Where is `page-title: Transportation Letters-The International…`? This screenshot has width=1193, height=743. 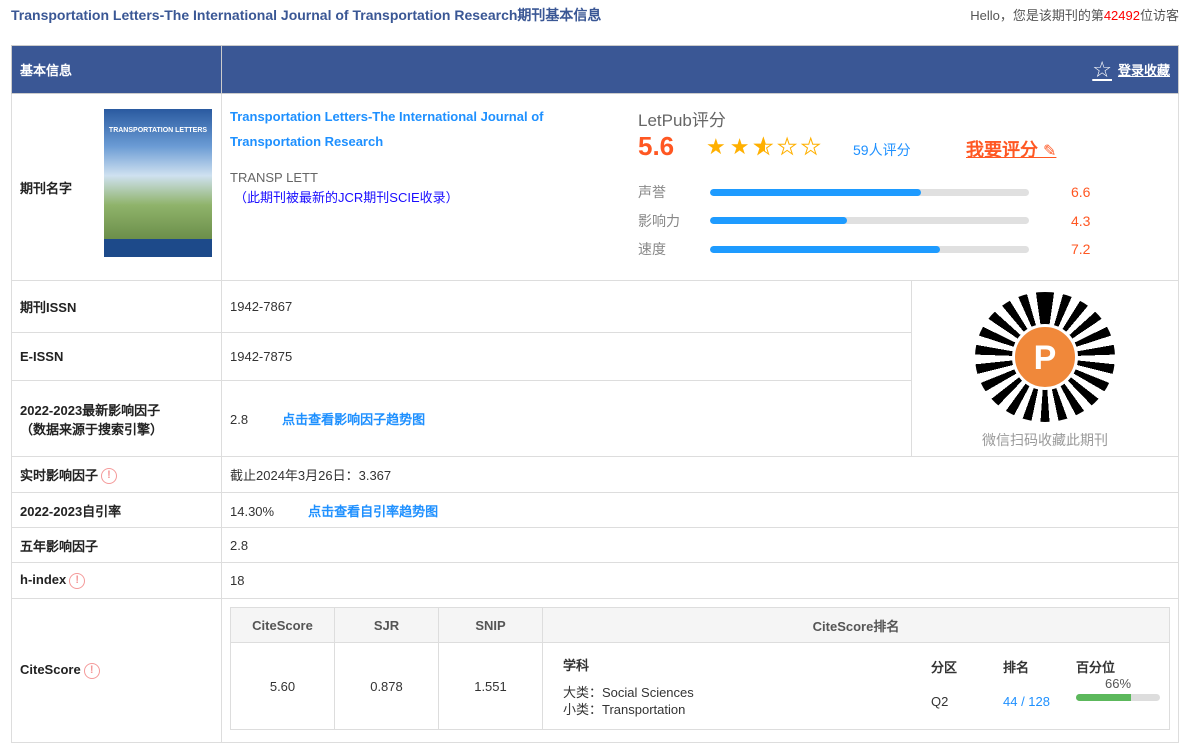
page-title: Transportation Letters-The International… is located at coordinates (306, 15).